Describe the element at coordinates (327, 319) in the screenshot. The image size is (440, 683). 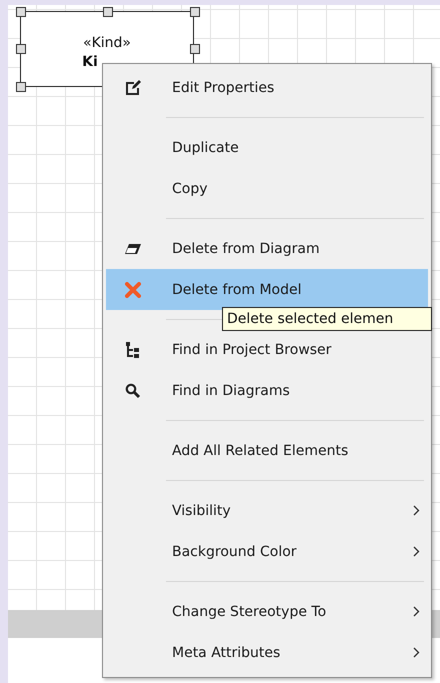
I see `tooltip: Delete selected elemen` at that location.